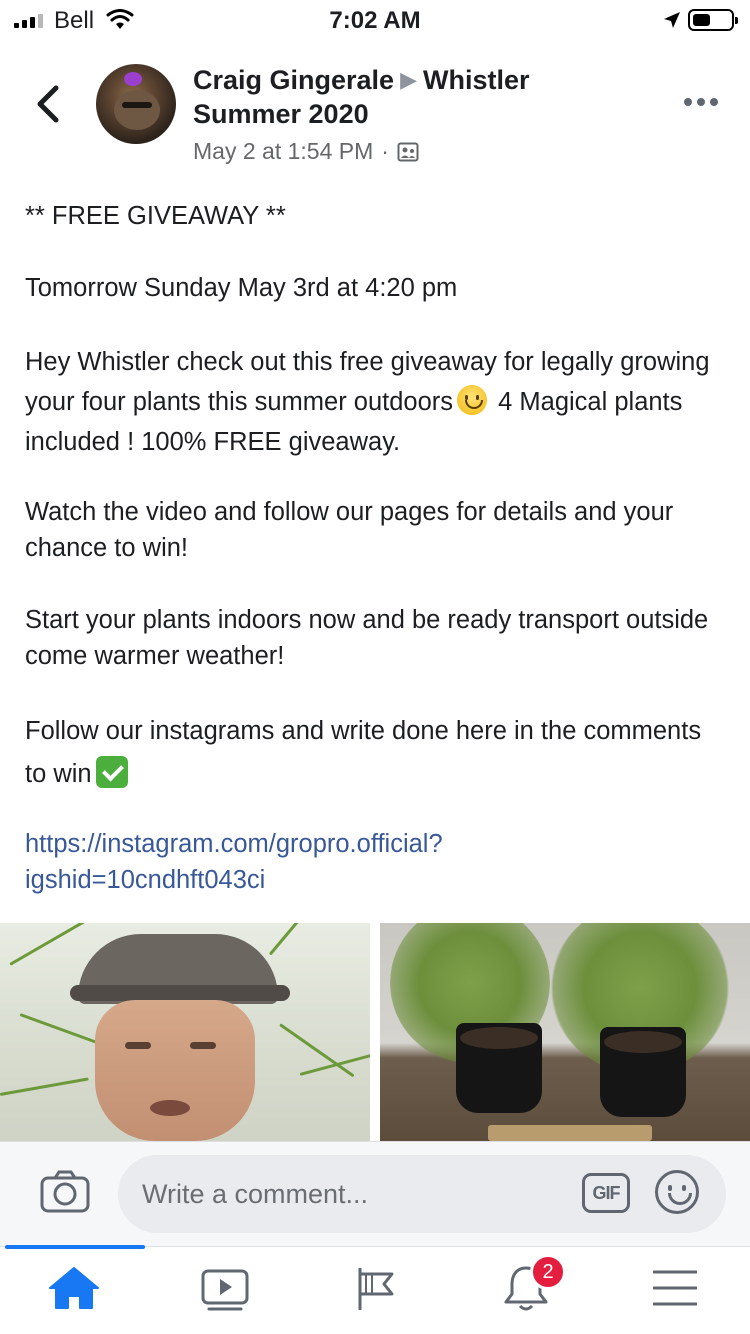 This screenshot has width=750, height=1334. I want to click on gif-button: GIF, so click(606, 1193).